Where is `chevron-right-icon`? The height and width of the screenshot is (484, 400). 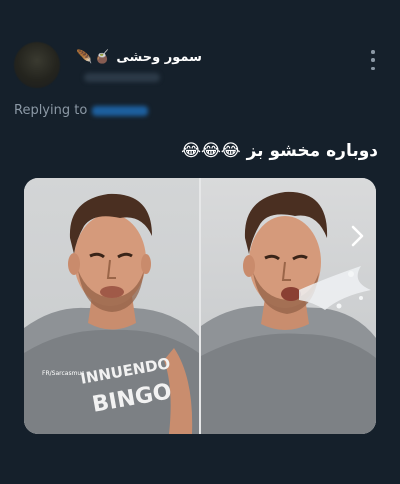
chevron-right-icon is located at coordinates (357, 236).